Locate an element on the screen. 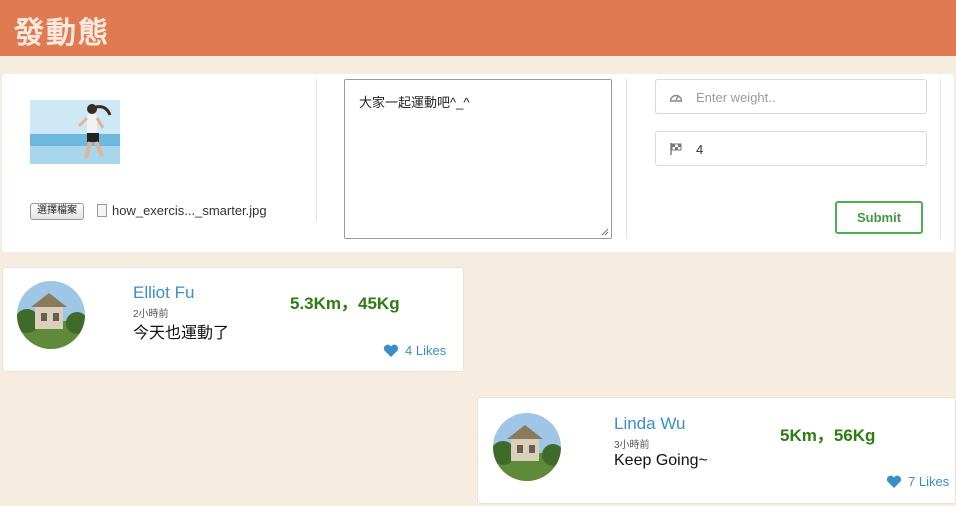 Image resolution: width=956 pixels, height=506 pixels. dashboard-icon is located at coordinates (676, 98).